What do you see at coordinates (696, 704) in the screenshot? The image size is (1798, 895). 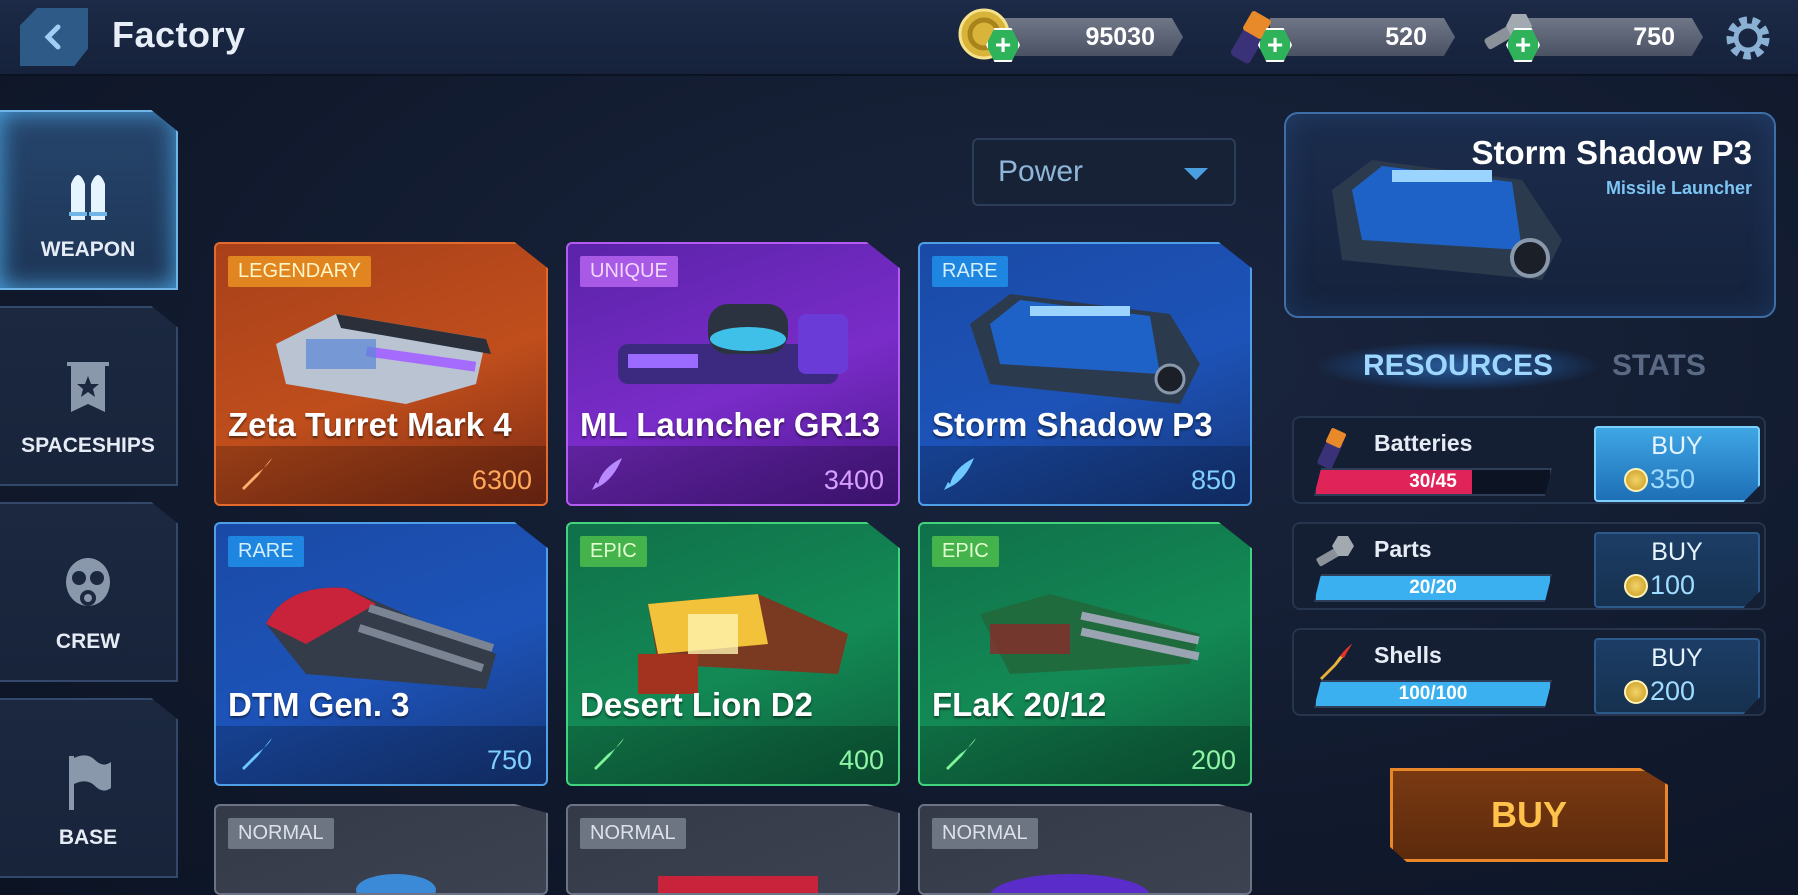 I see `weapon-name: Desert Lion D2` at bounding box center [696, 704].